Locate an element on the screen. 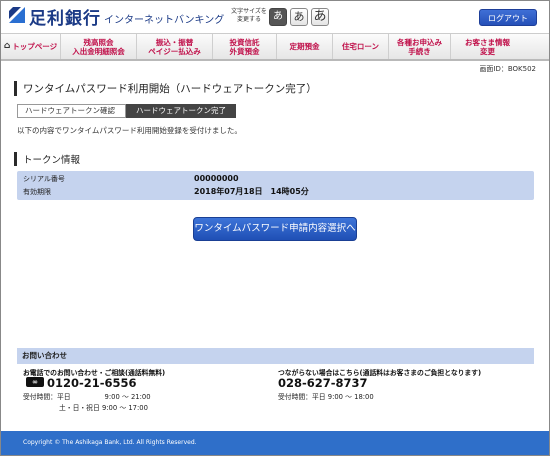 This screenshot has width=550, height=456. step-label: ハードウェアトークン確認 is located at coordinates (70, 110).